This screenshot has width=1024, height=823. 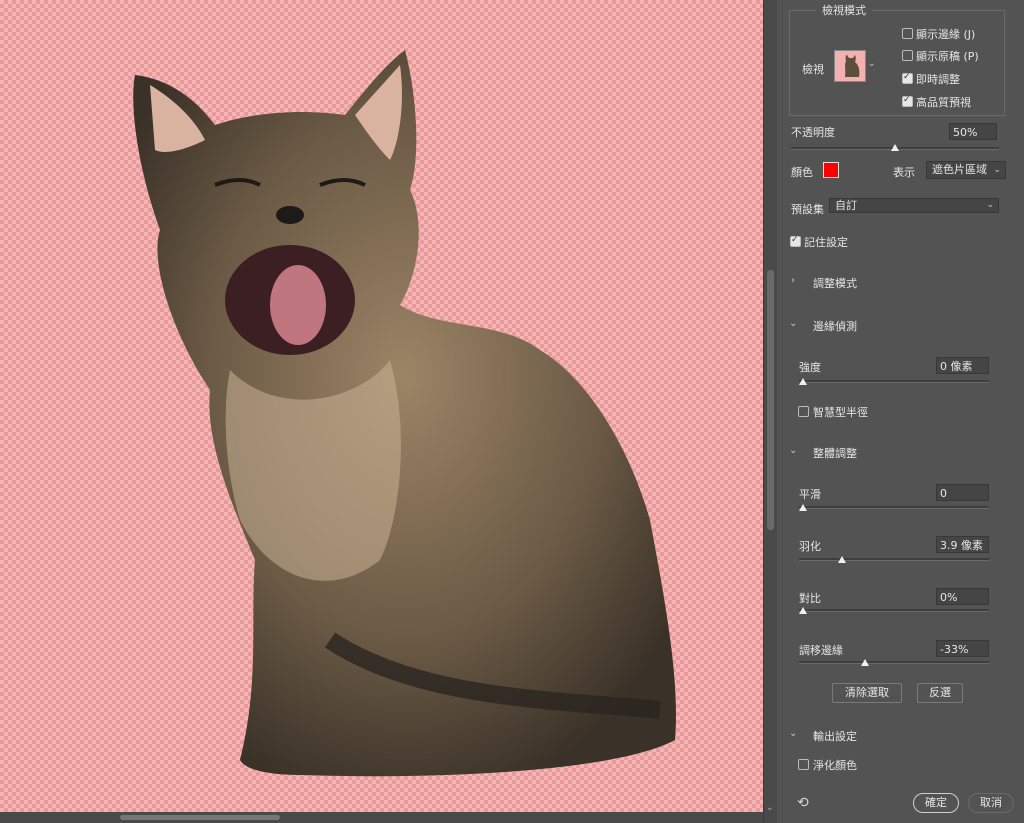 What do you see at coordinates (959, 169) in the screenshot?
I see `display-value: 遮色片區域` at bounding box center [959, 169].